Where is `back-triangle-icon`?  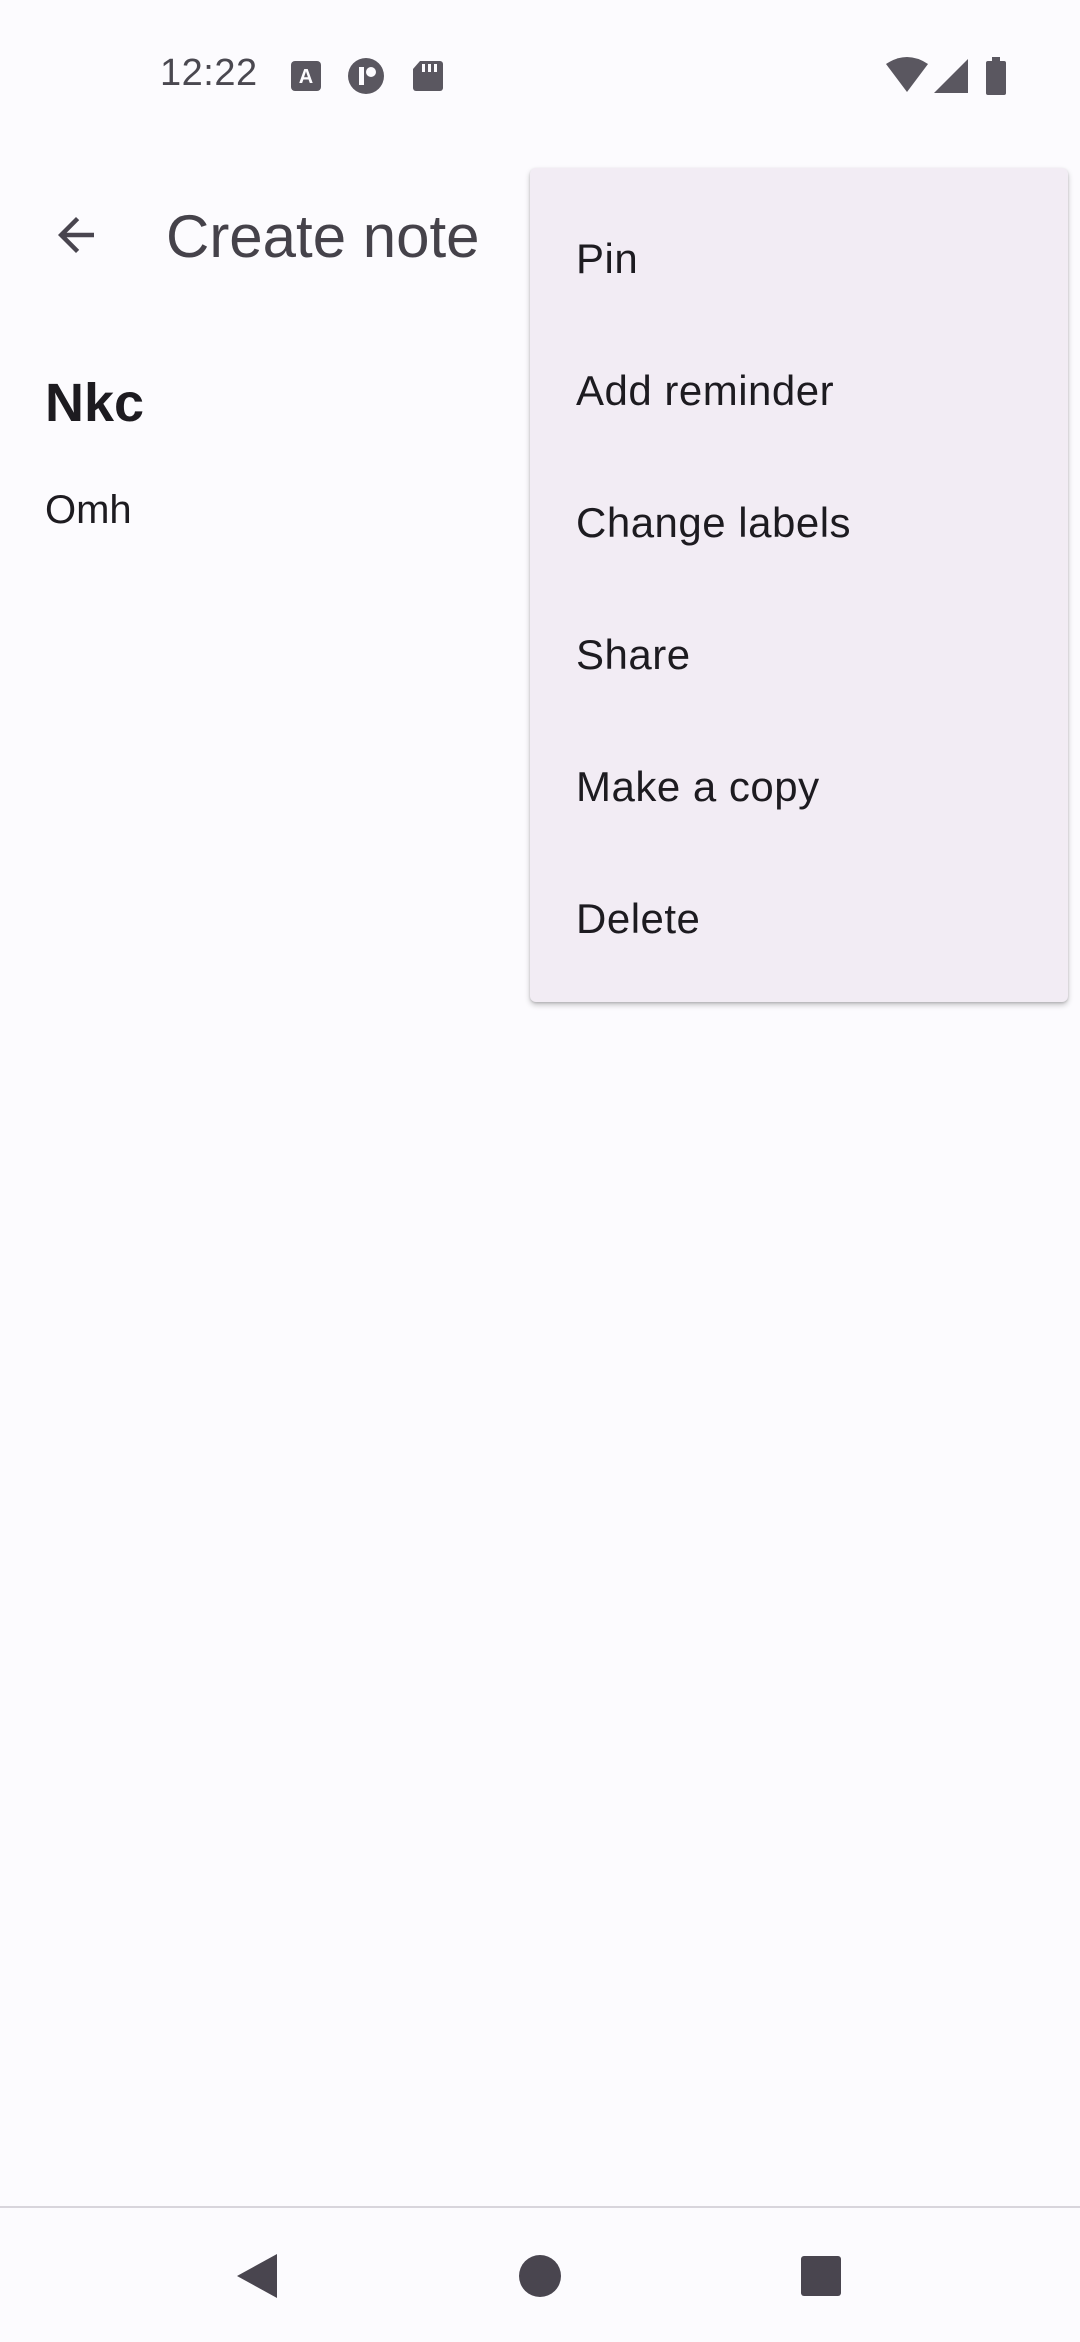
back-triangle-icon is located at coordinates (257, 2276).